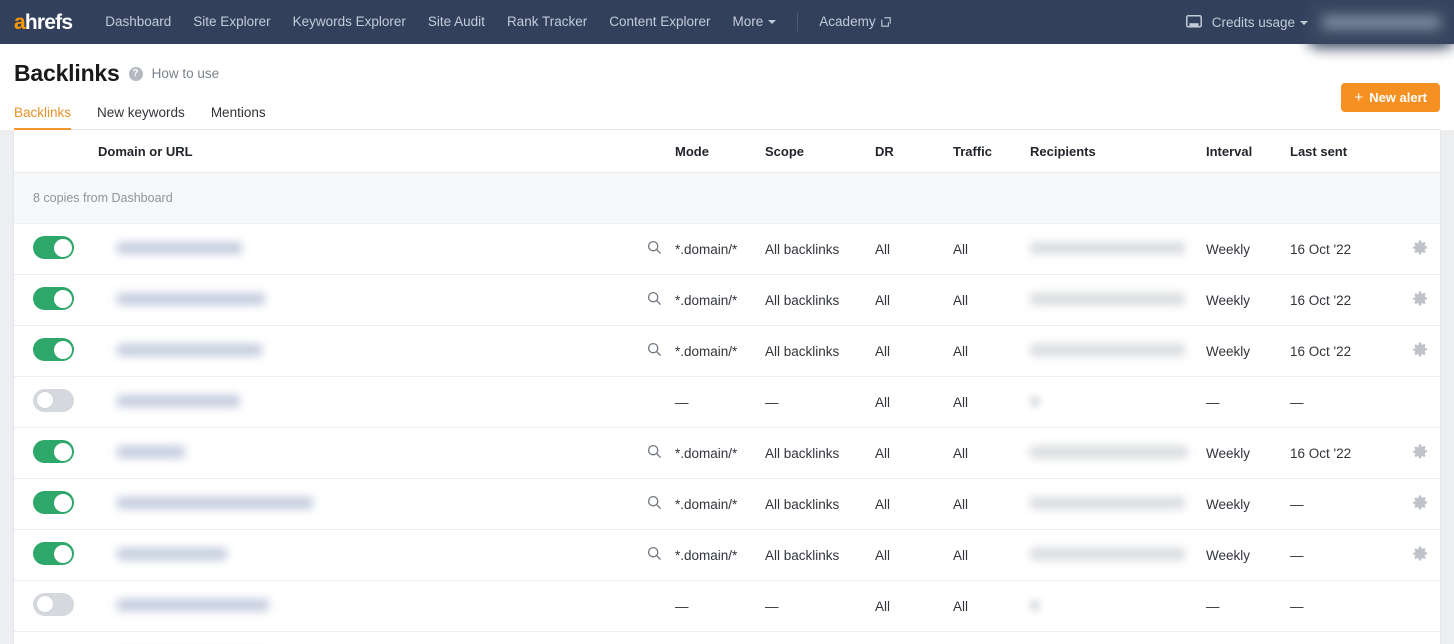 The height and width of the screenshot is (644, 1454). What do you see at coordinates (365, 151) in the screenshot?
I see `col-domain-or-url: Domain or URL` at bounding box center [365, 151].